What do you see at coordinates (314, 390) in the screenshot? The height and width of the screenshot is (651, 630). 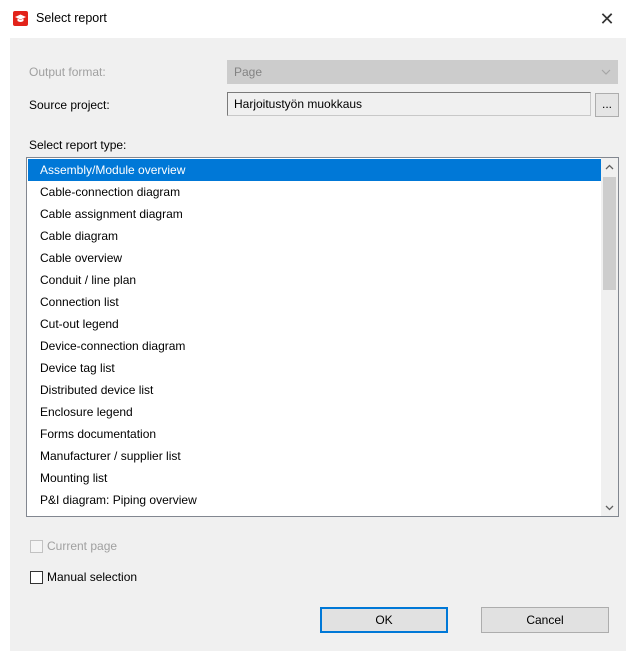 I see `list-item: Distributed device list` at bounding box center [314, 390].